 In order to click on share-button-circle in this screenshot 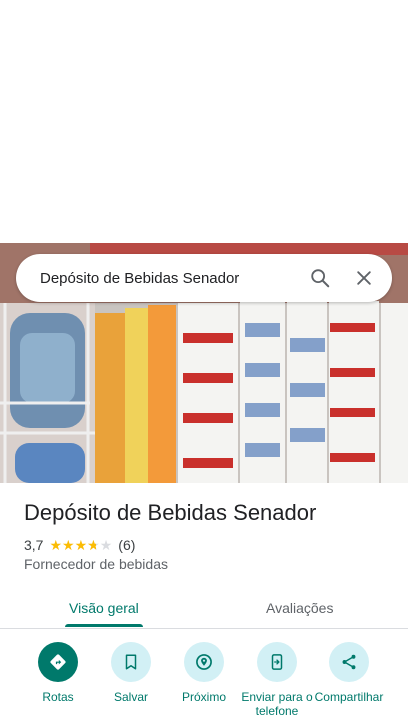, I will do `click(349, 662)`.